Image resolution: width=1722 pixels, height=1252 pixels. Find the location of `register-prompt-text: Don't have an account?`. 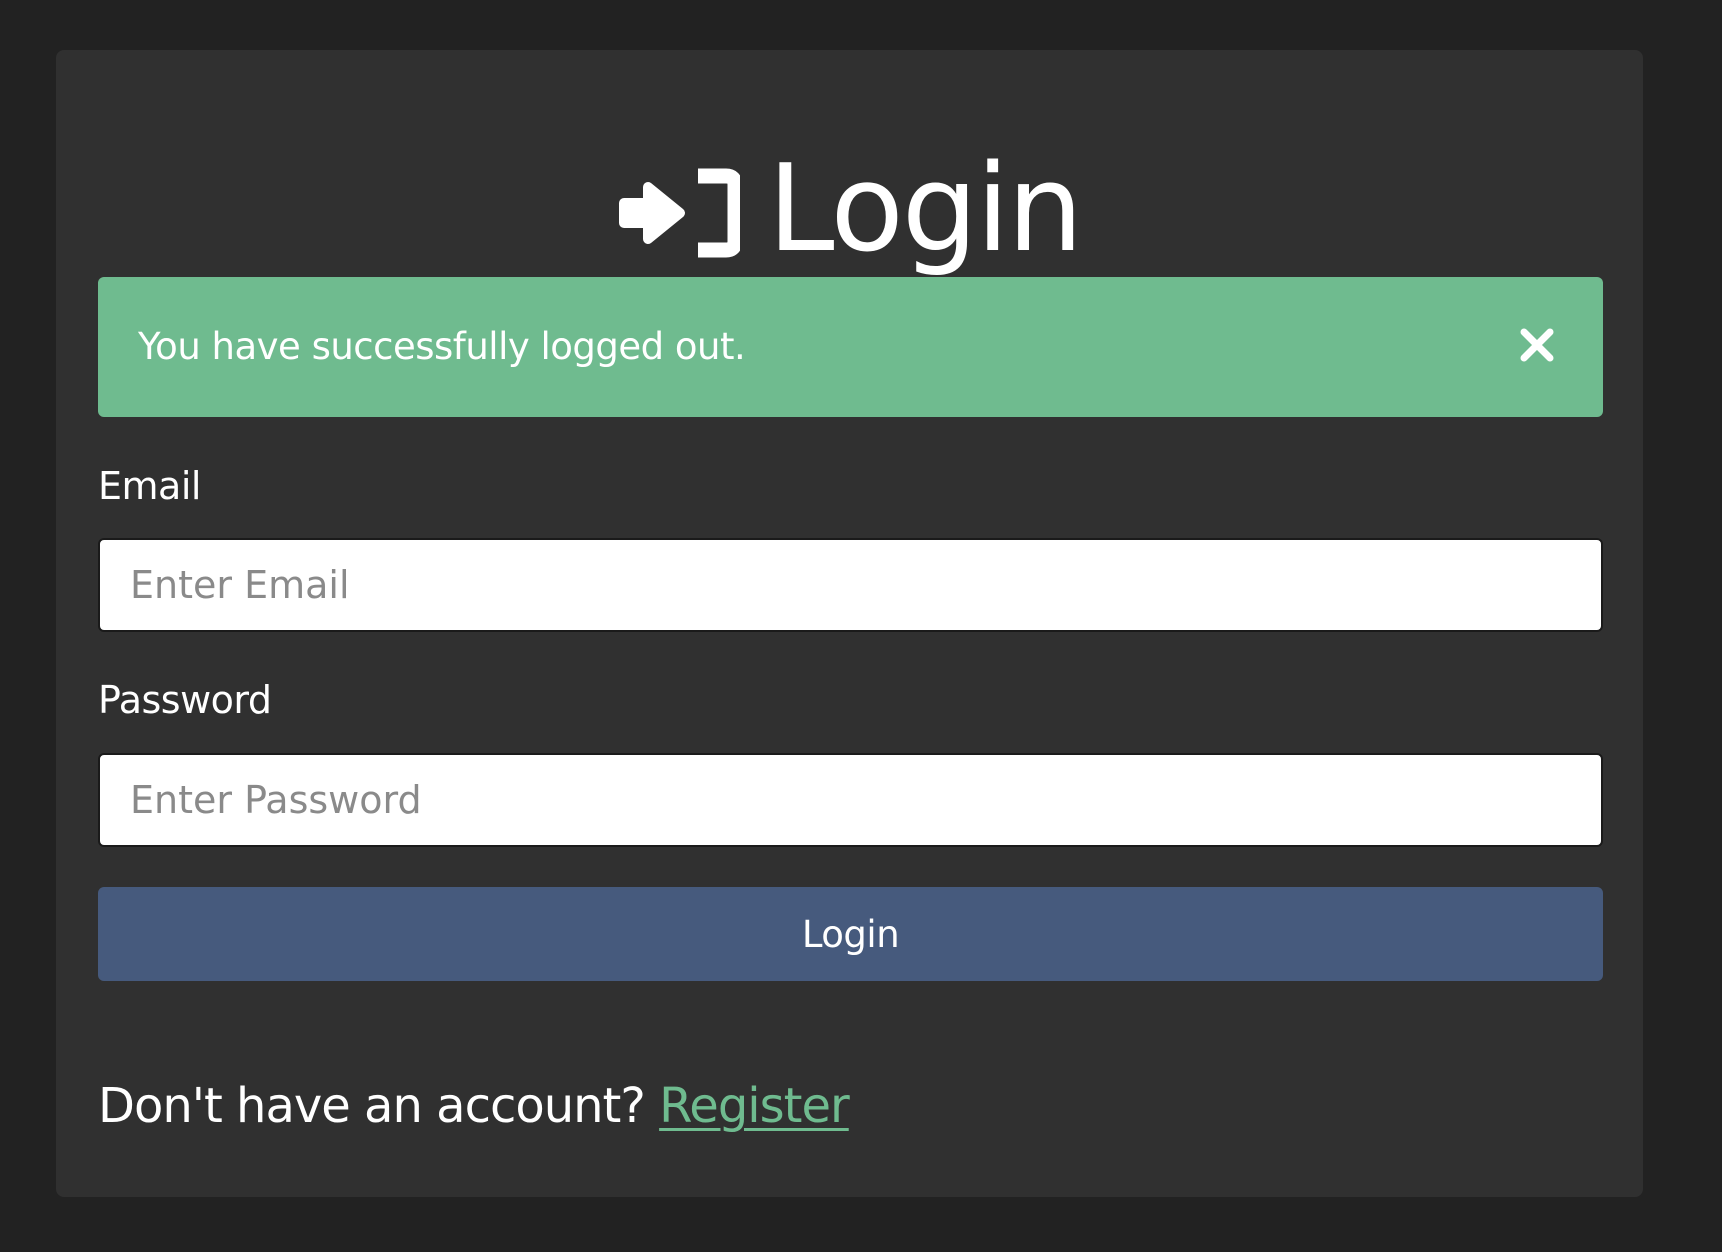

register-prompt-text: Don't have an account? is located at coordinates (379, 1106).